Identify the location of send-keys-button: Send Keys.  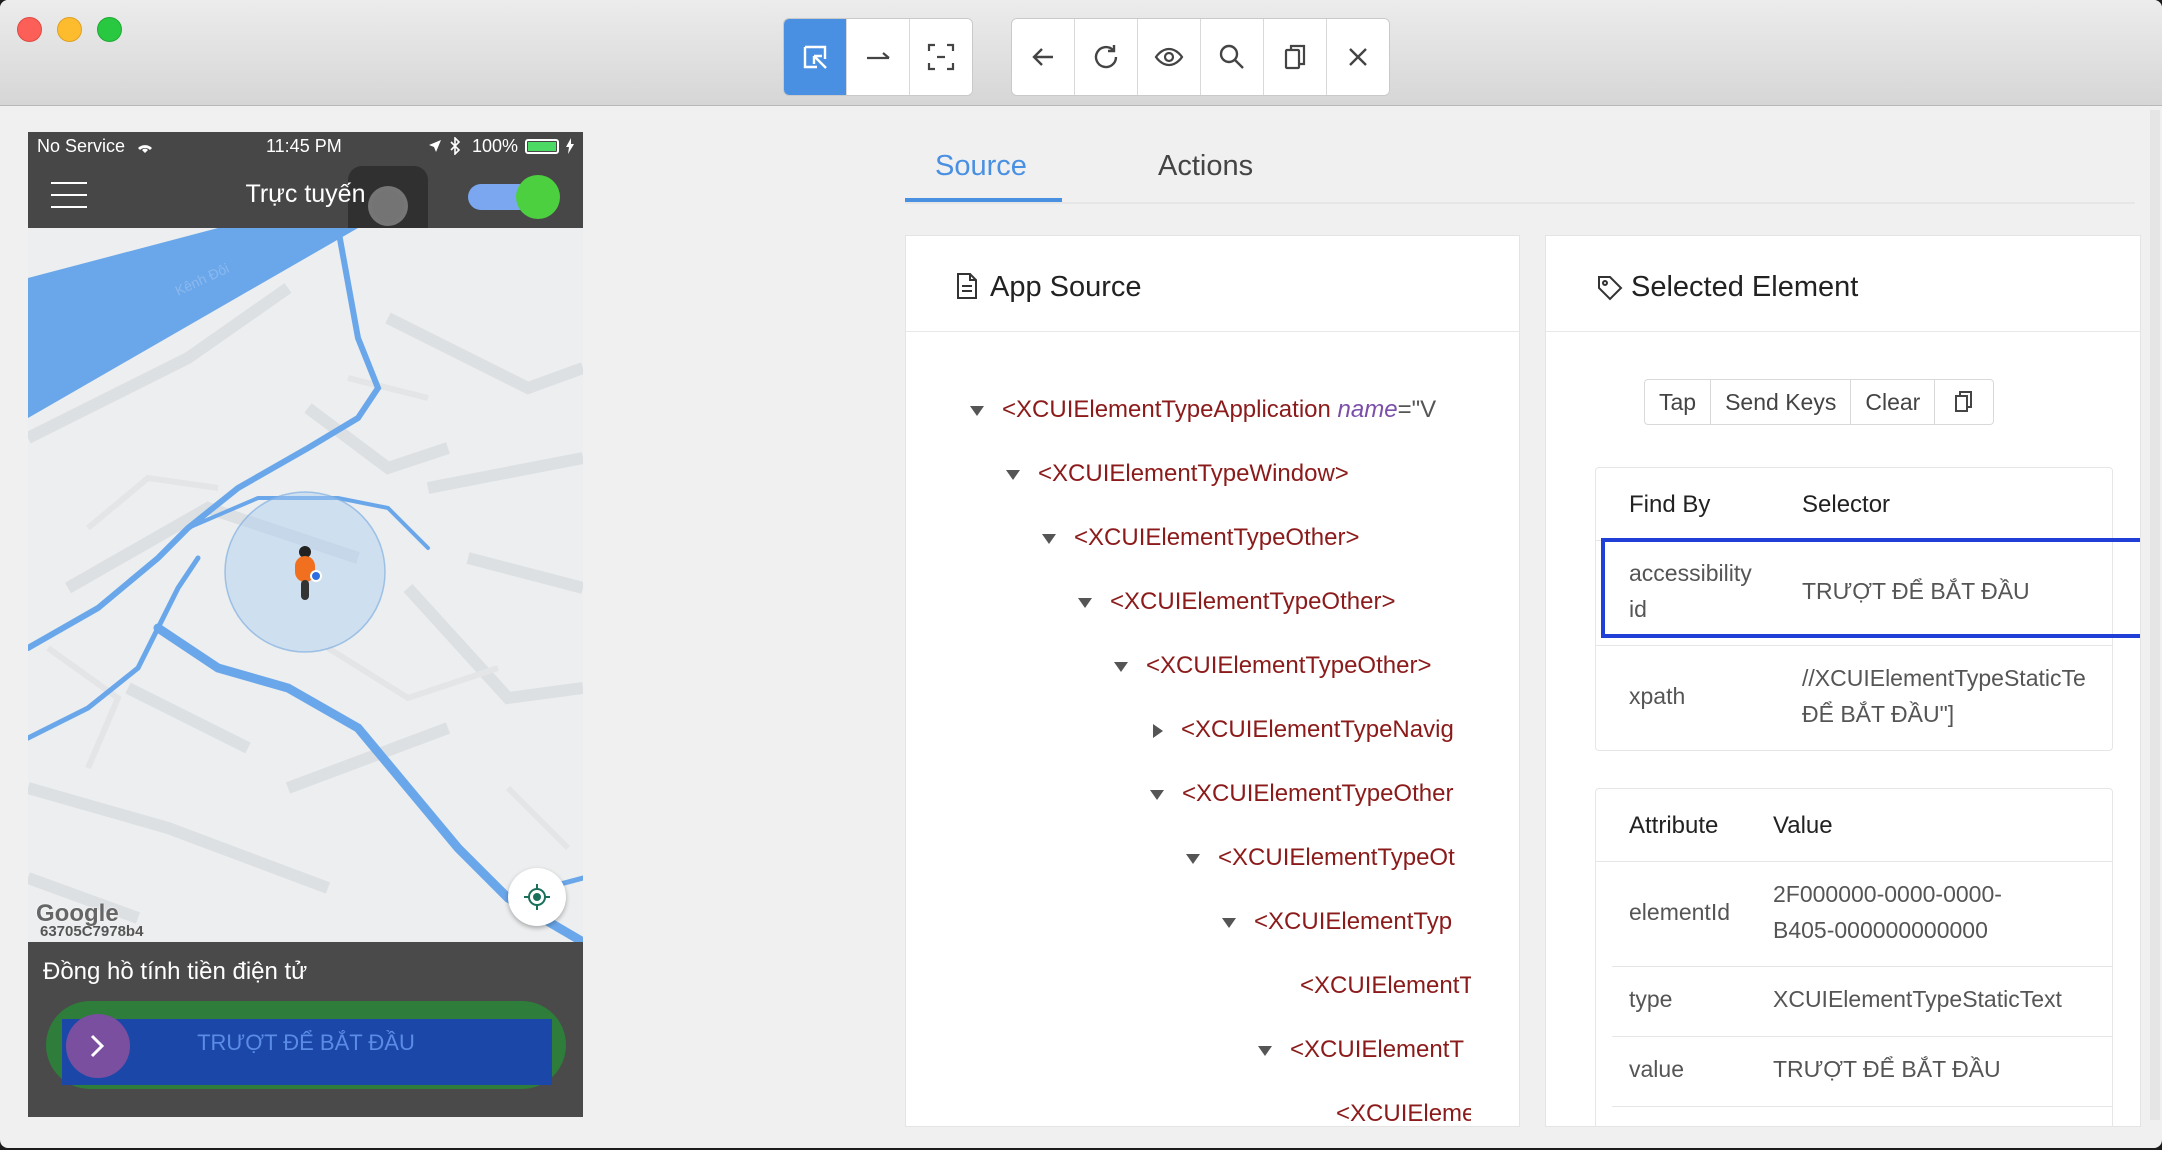
(1781, 402).